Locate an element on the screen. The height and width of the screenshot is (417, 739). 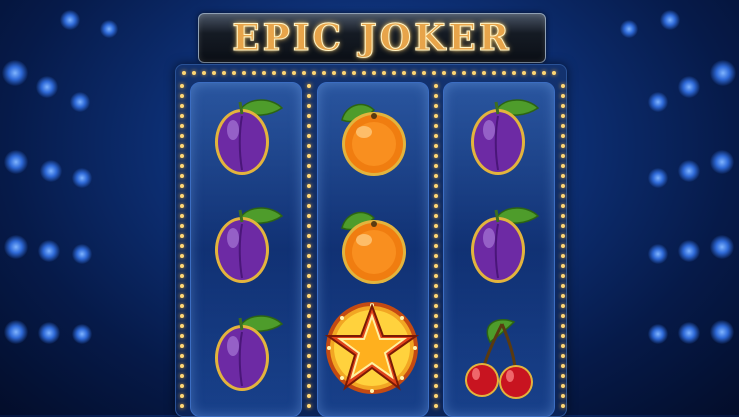
game-title: EPIC JOKER is located at coordinates (372, 38).